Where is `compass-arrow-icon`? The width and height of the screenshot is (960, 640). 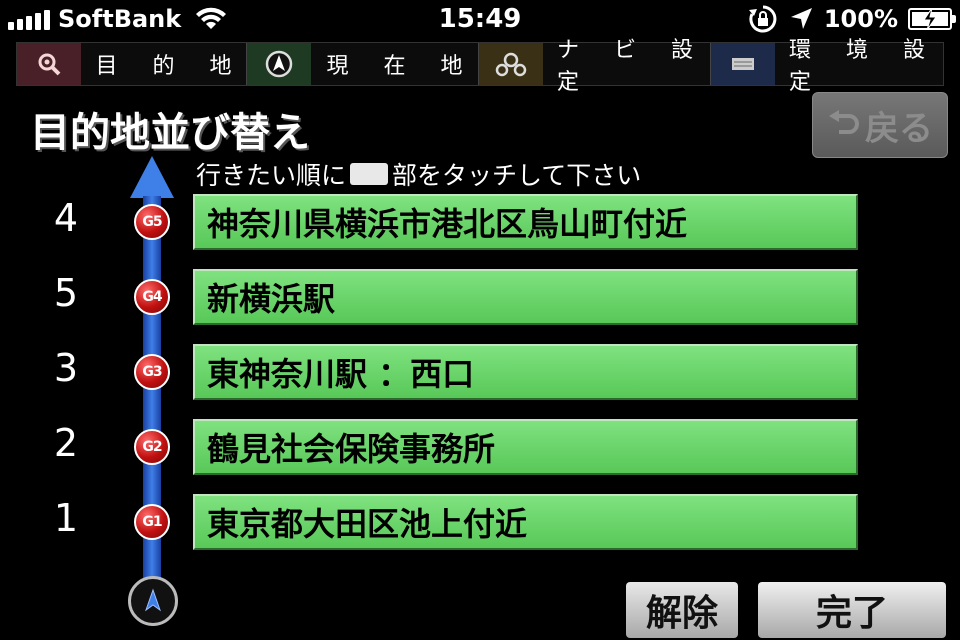 compass-arrow-icon is located at coordinates (279, 64).